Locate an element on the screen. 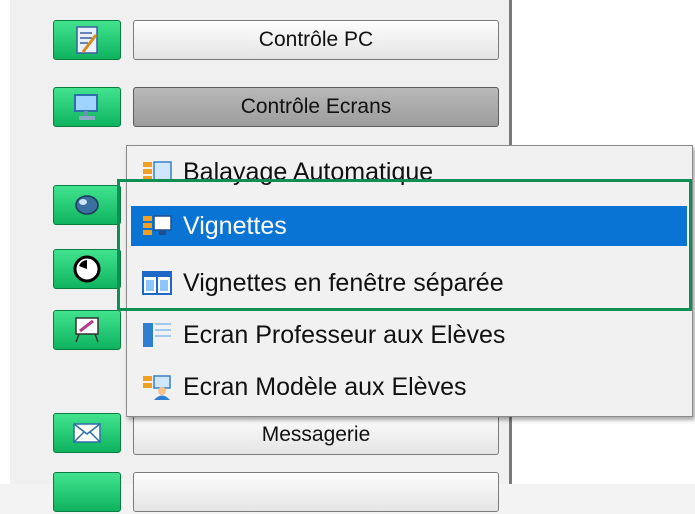 This screenshot has width=695, height=514. menu-item-balayage: Balayage Automatique is located at coordinates (409, 172).